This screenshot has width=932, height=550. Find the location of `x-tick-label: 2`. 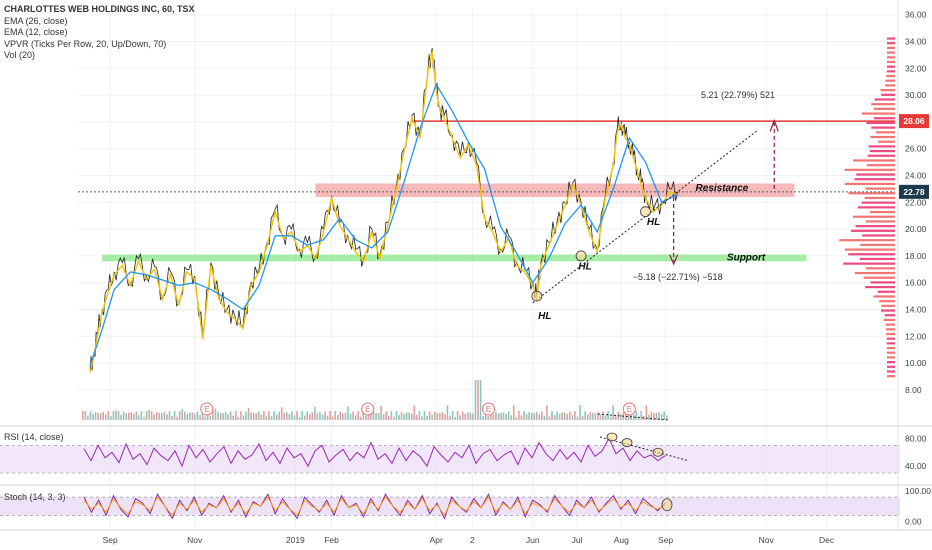

x-tick-label: 2 is located at coordinates (472, 540).